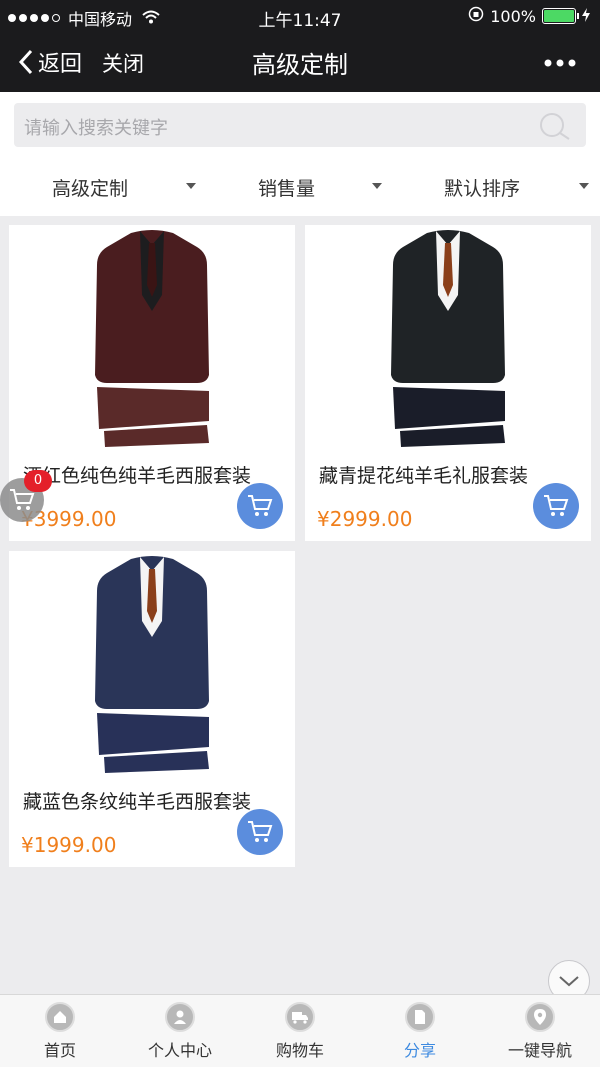 This screenshot has width=600, height=1067. I want to click on title-bar: 返回 关闭 高级定制, so click(300, 62).